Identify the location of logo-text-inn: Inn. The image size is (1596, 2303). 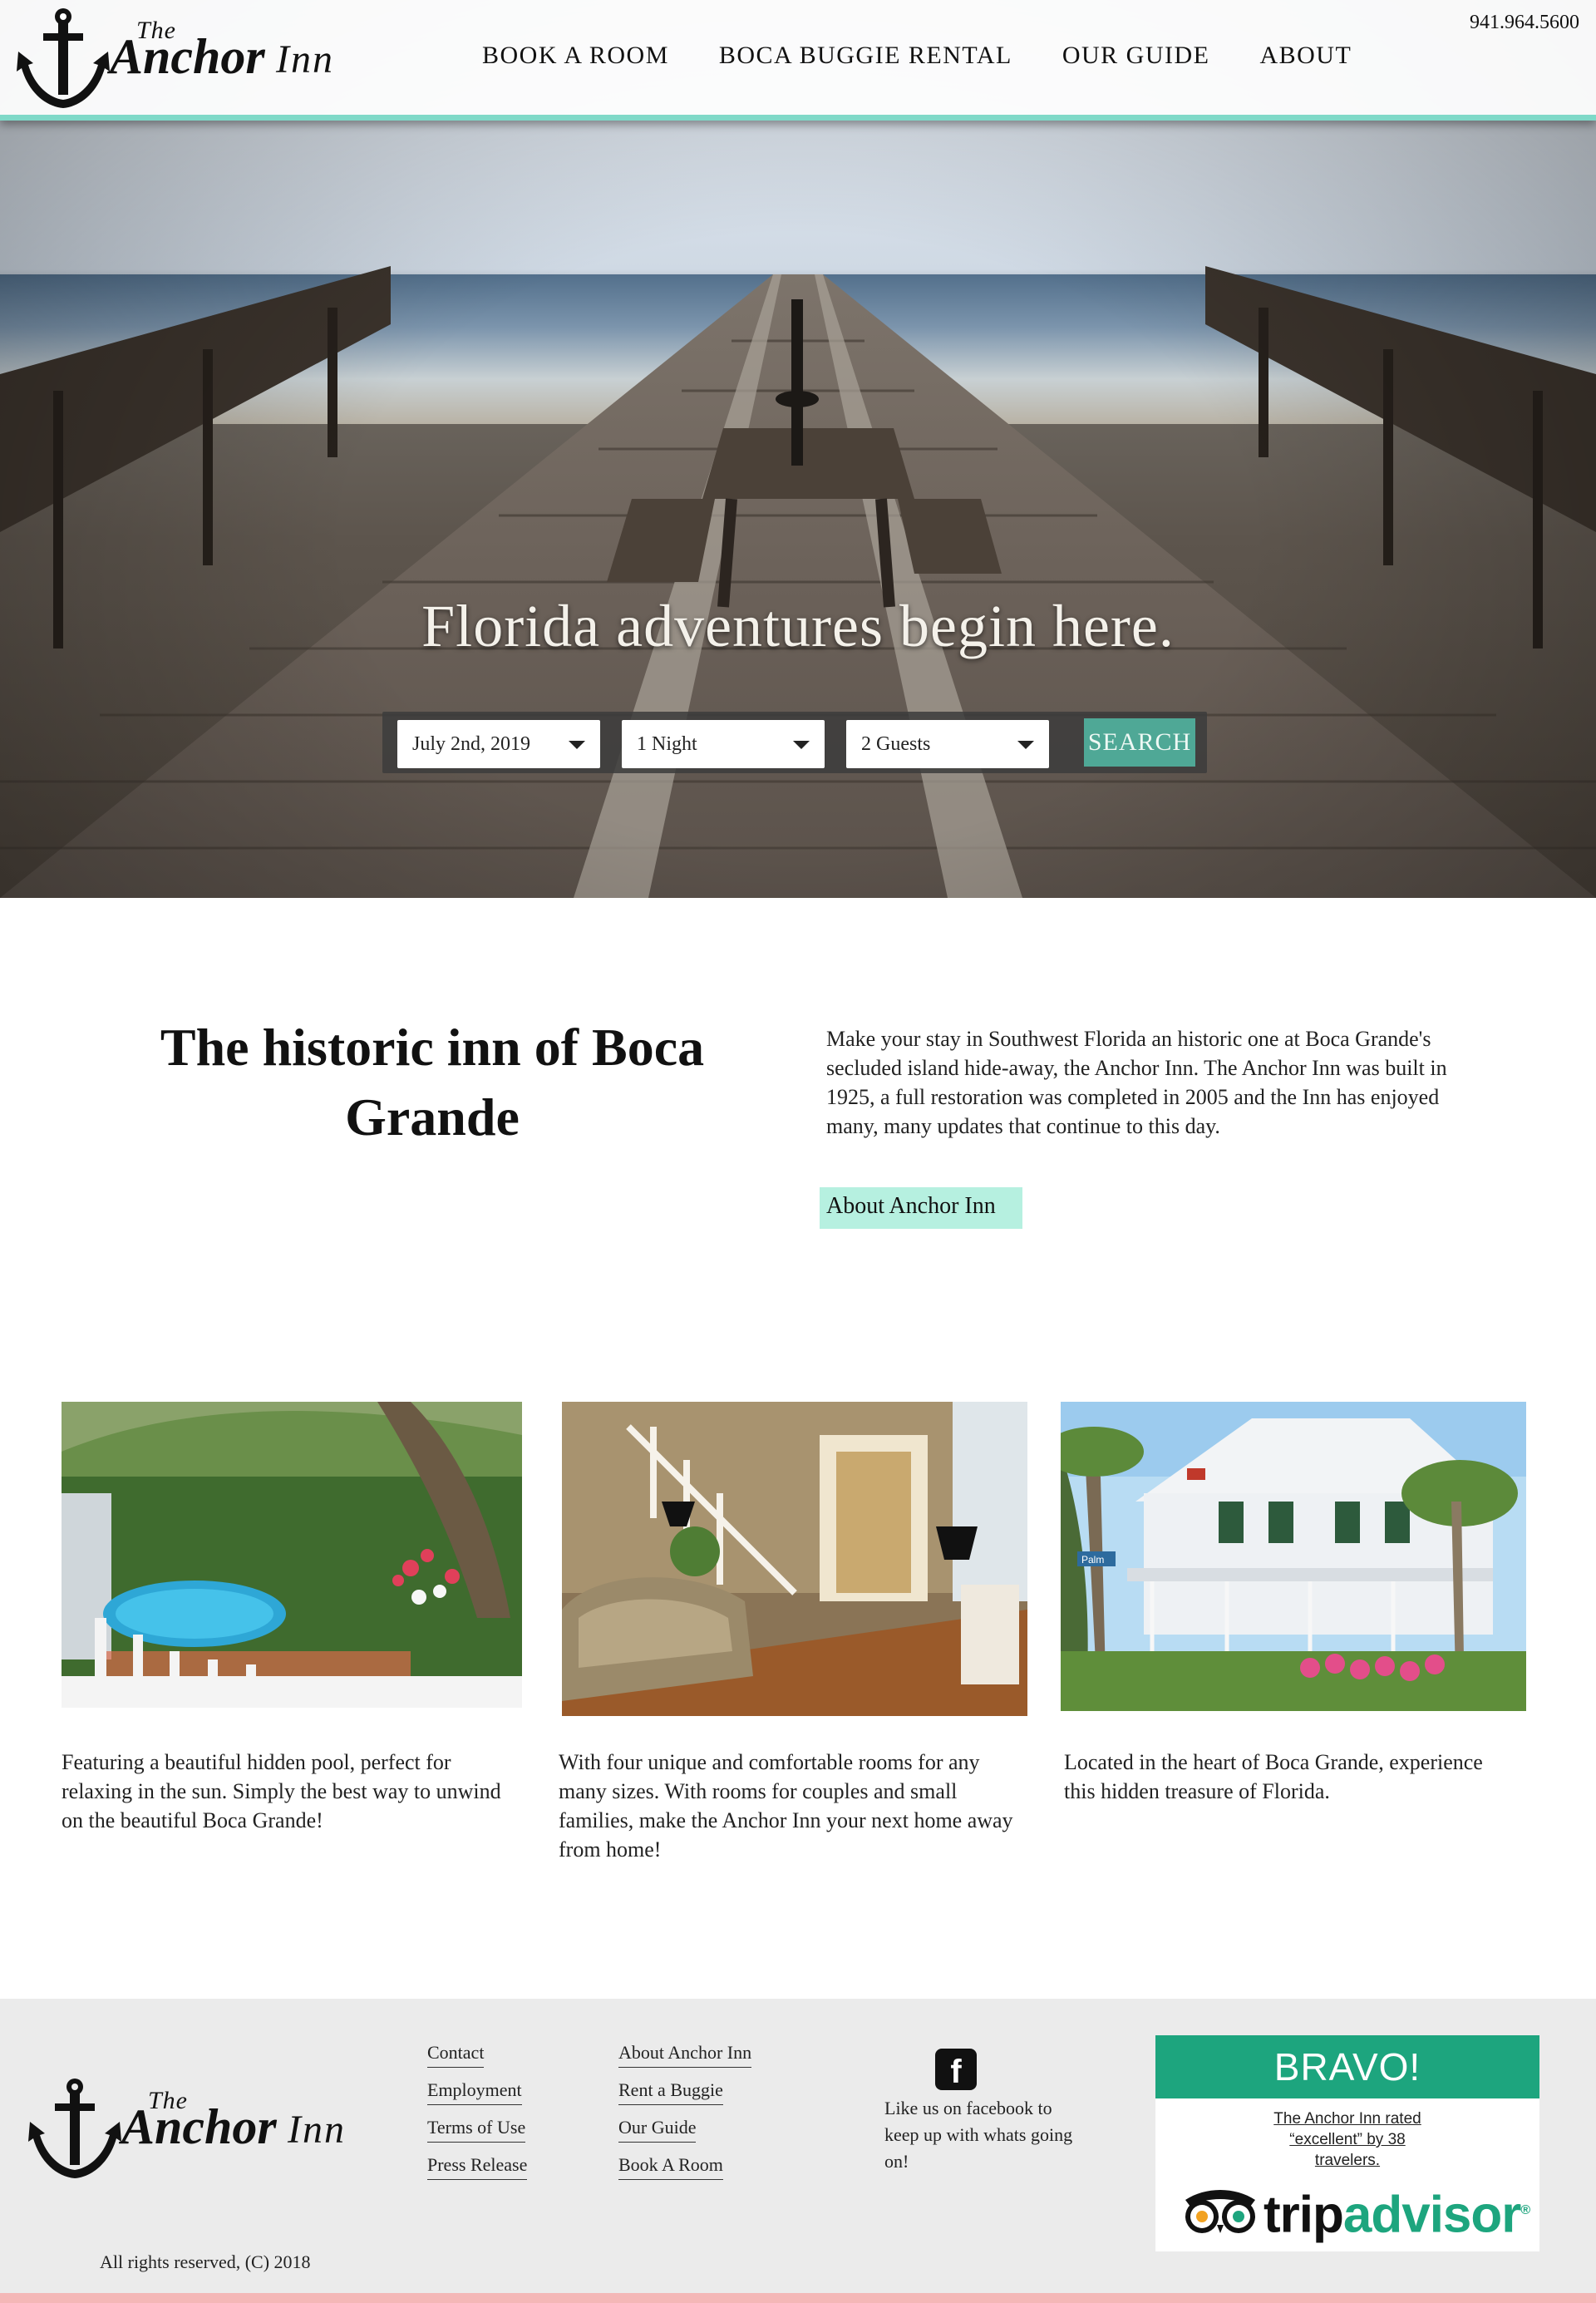
(305, 59).